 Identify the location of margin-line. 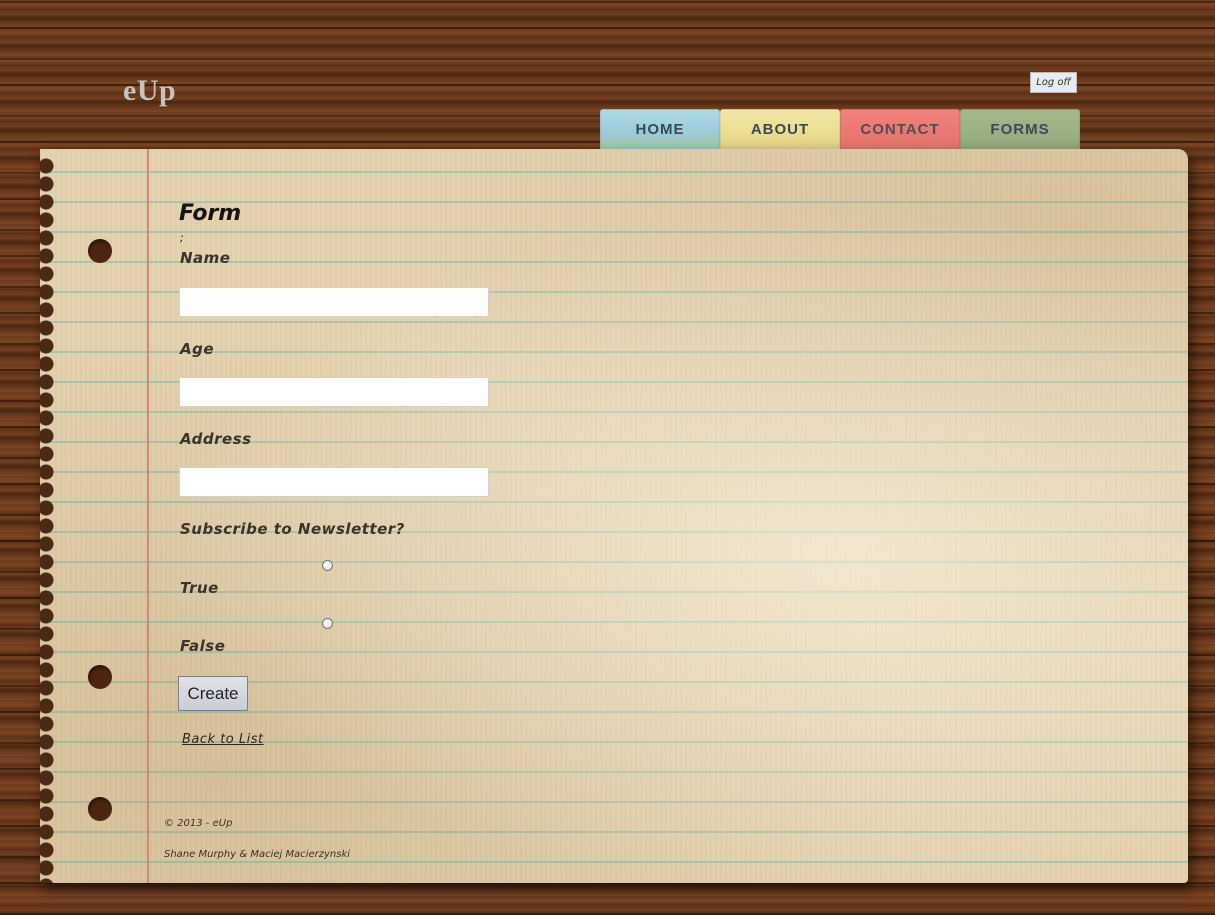
(148, 516).